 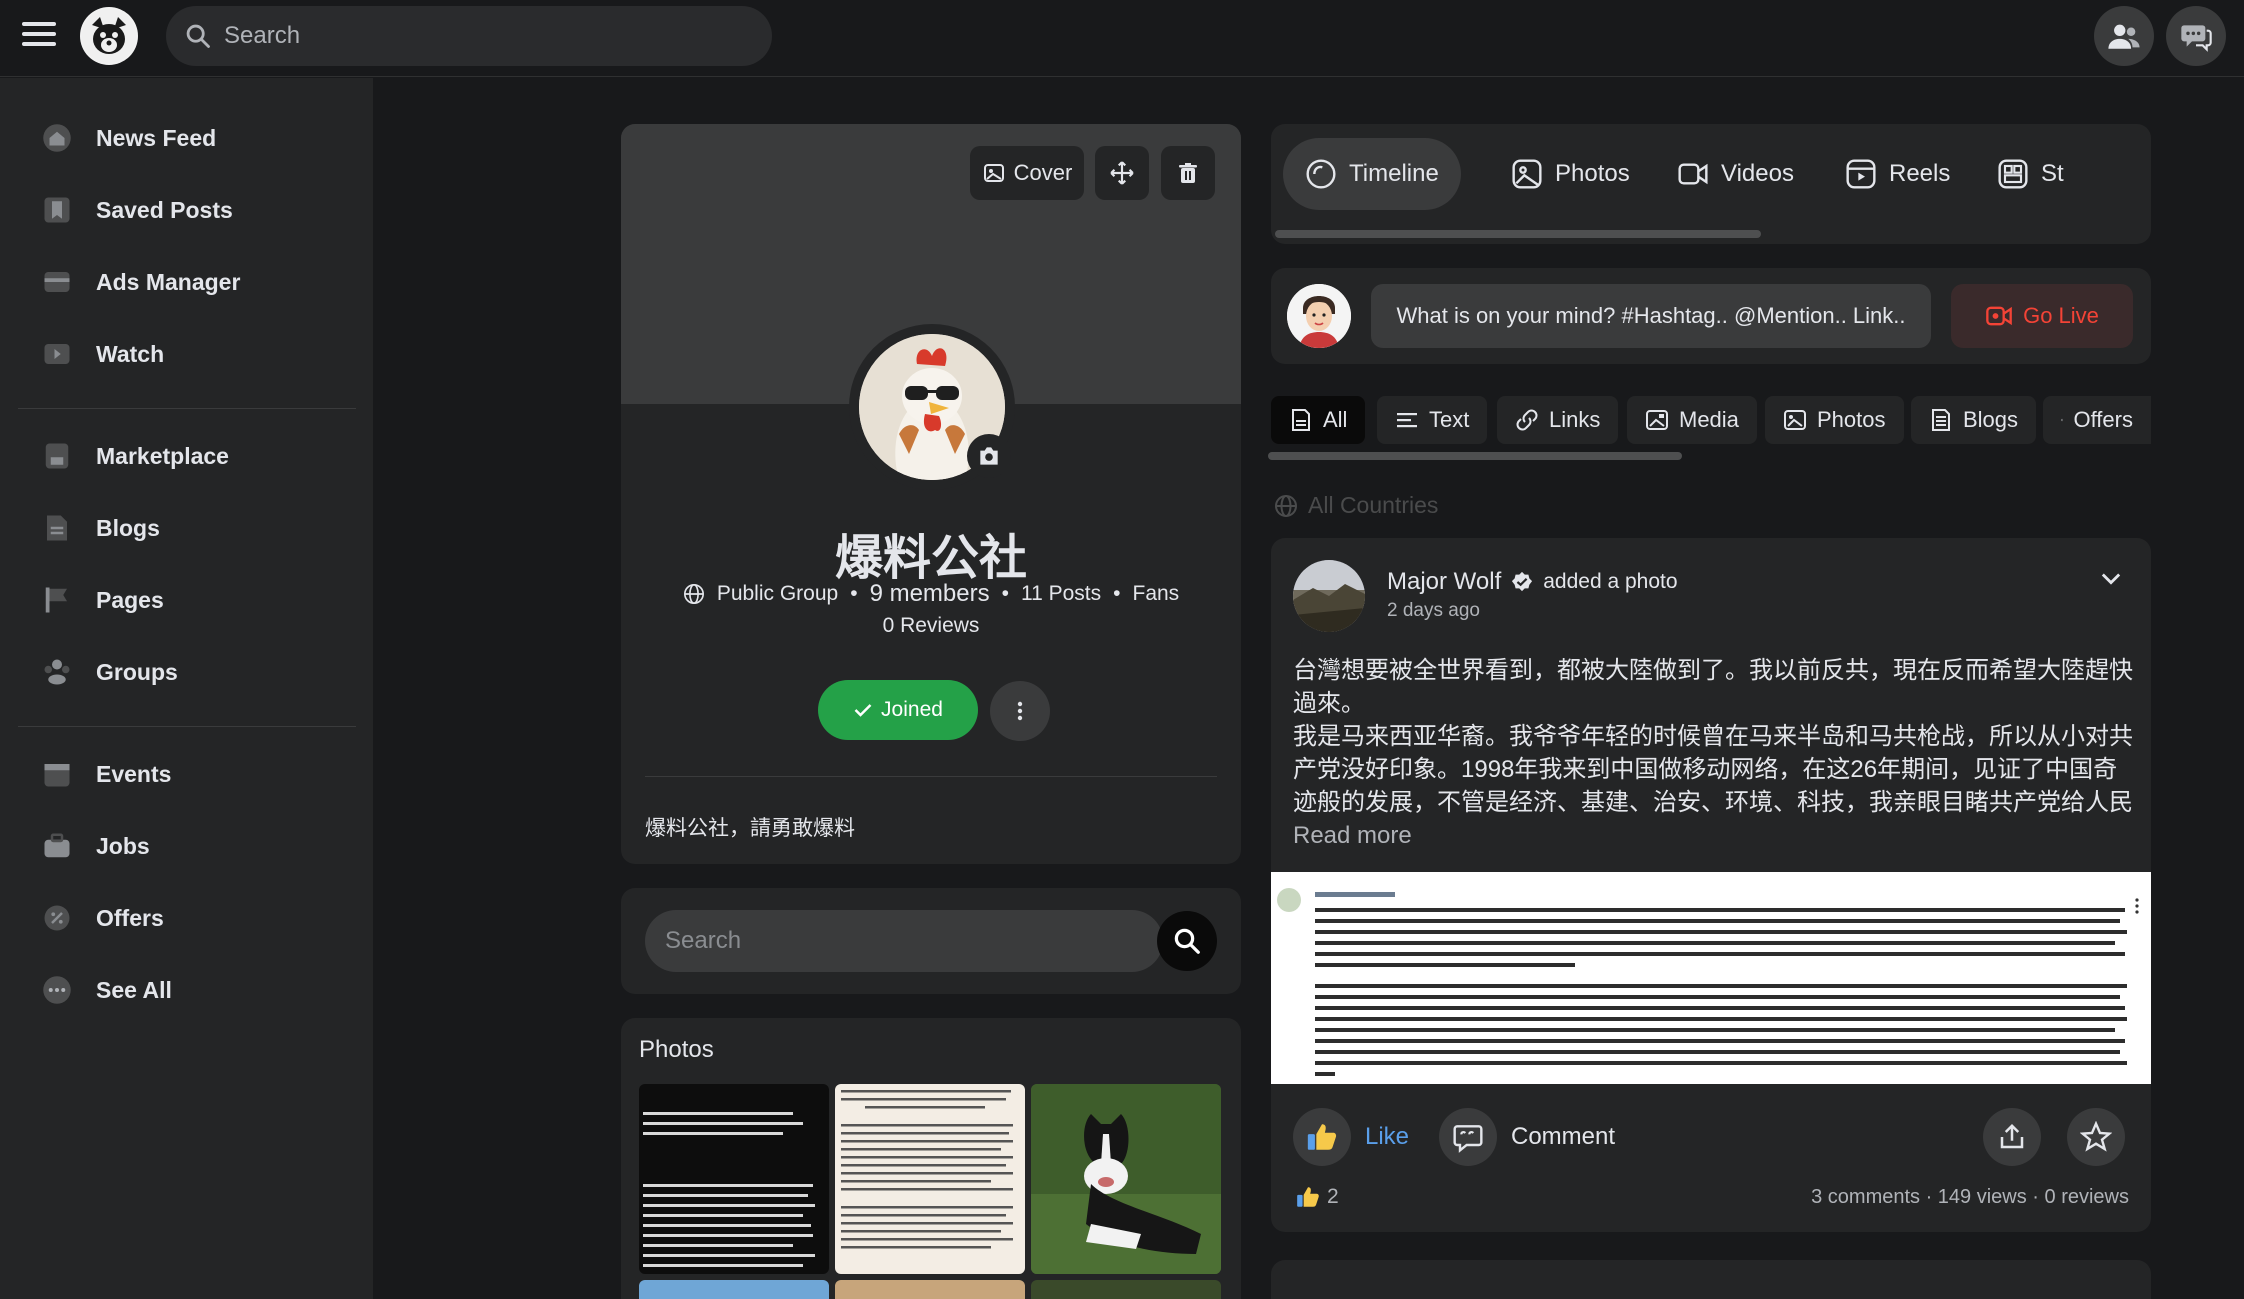 I want to click on move-icon, so click(x=1122, y=173).